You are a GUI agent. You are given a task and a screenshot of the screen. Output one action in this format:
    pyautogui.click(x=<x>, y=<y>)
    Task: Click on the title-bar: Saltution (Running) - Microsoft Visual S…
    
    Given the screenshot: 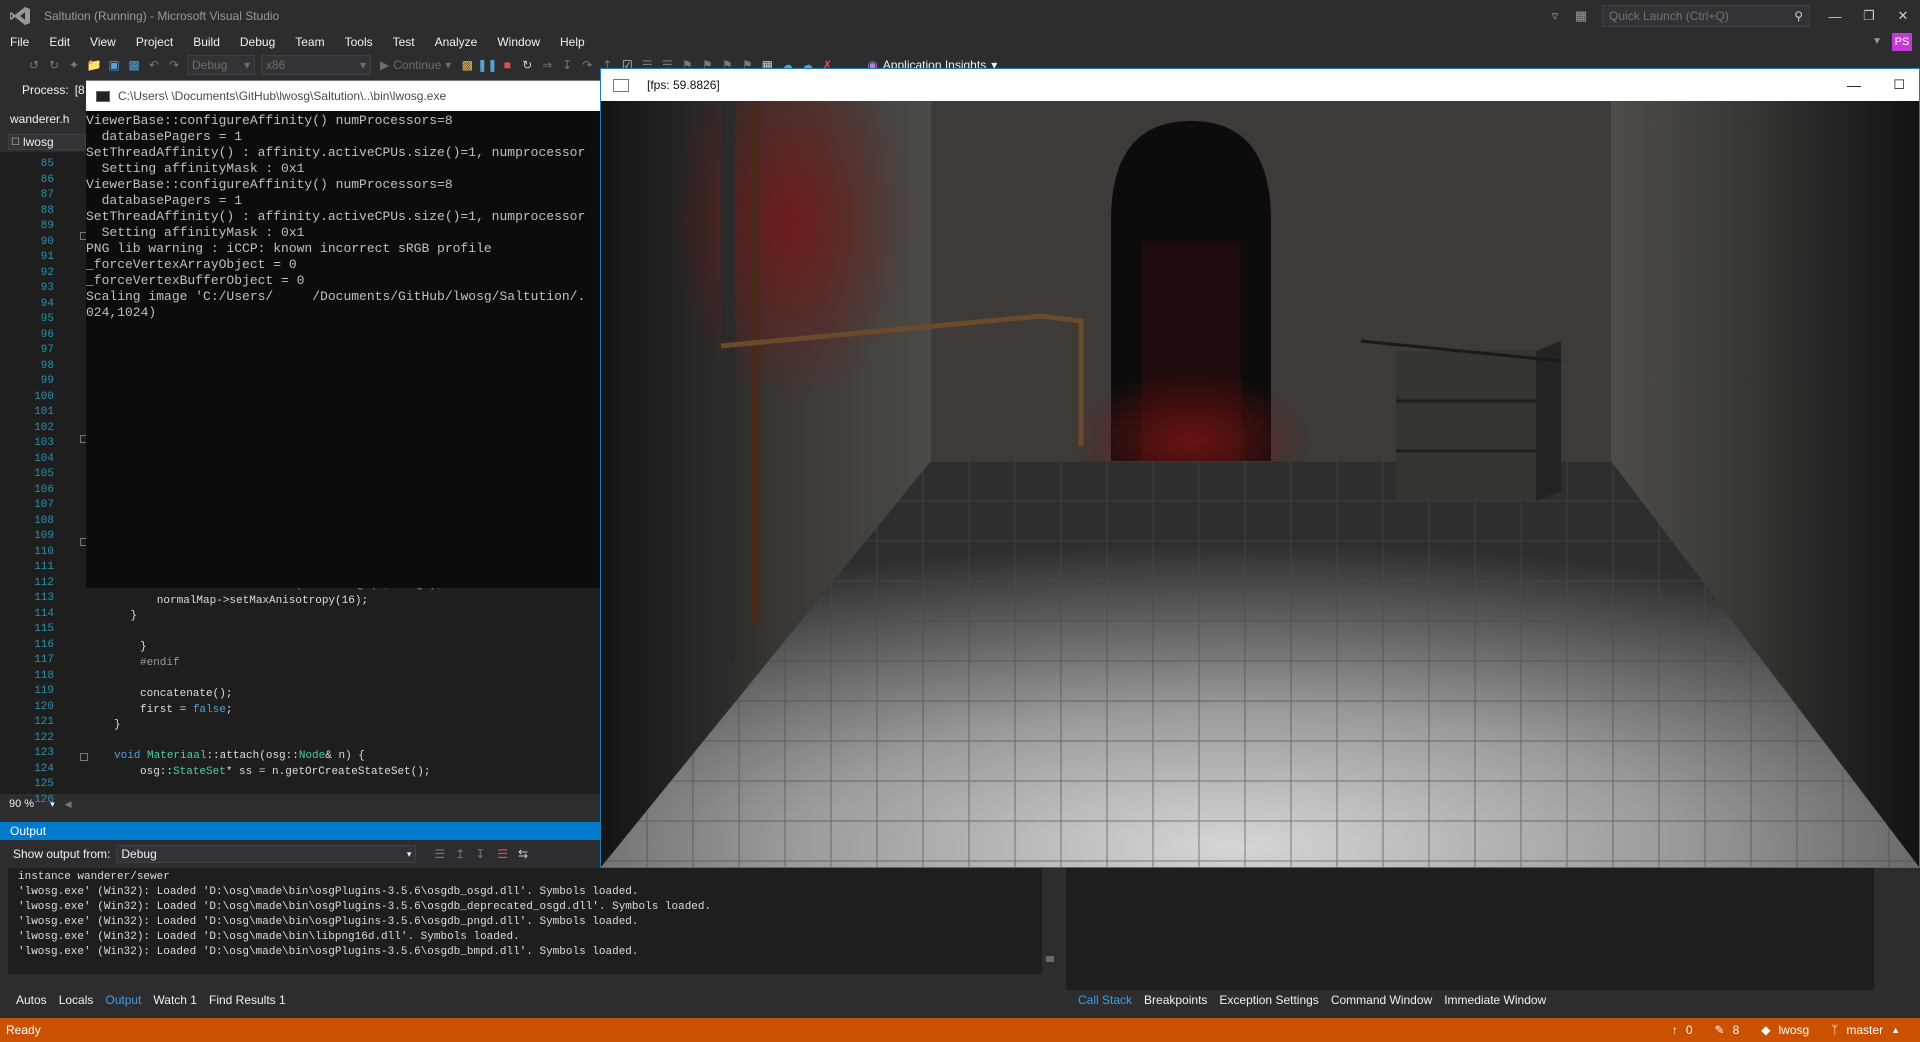 What is the action you would take?
    pyautogui.click(x=960, y=16)
    